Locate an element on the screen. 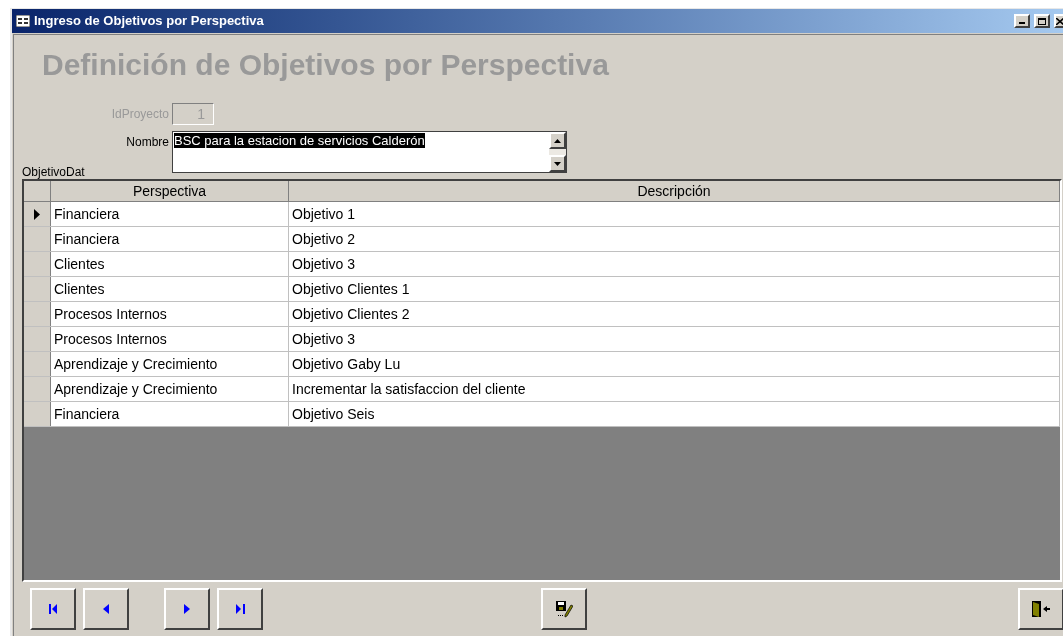  form-icon is located at coordinates (23, 21).